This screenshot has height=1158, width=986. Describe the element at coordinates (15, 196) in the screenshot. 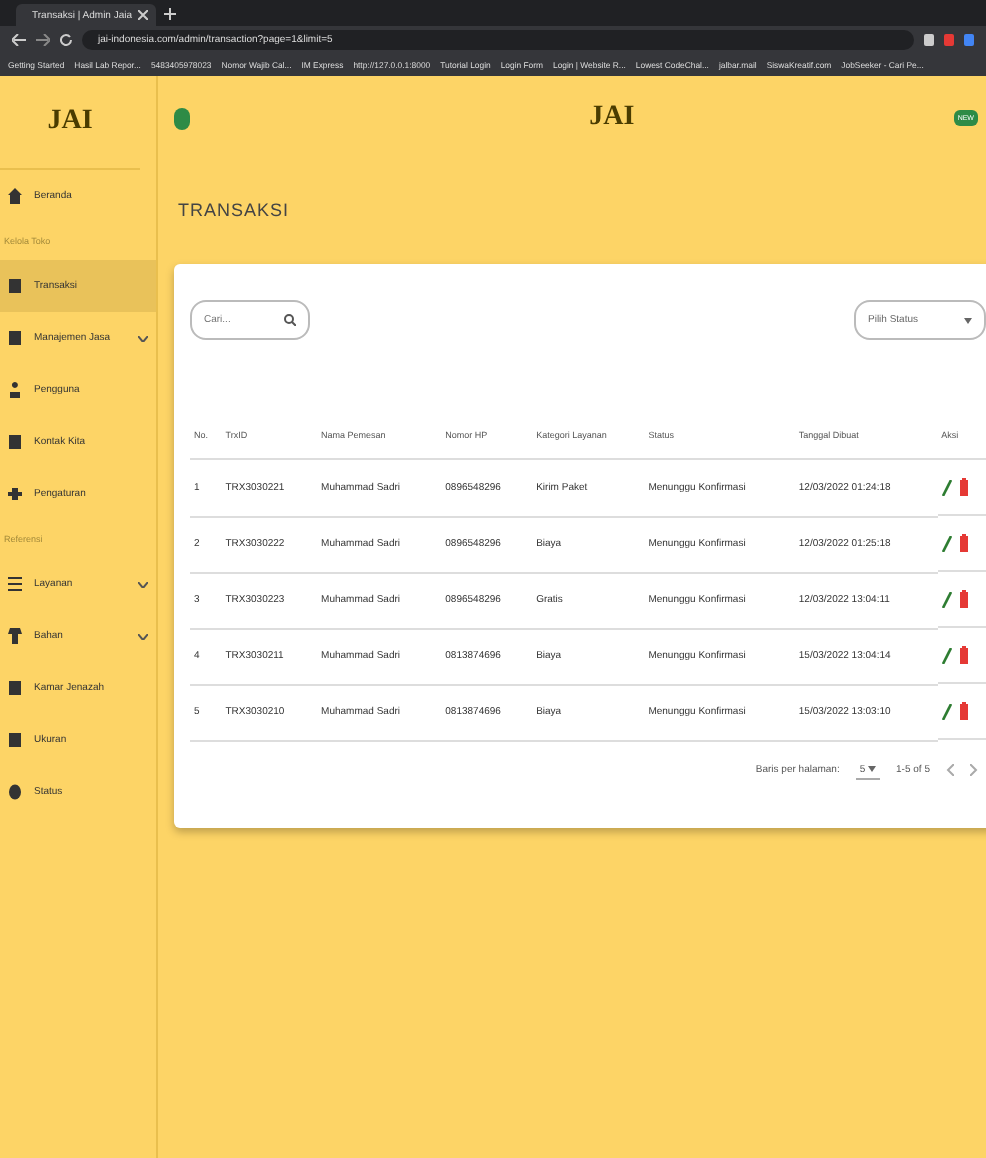

I see `home-icon` at that location.